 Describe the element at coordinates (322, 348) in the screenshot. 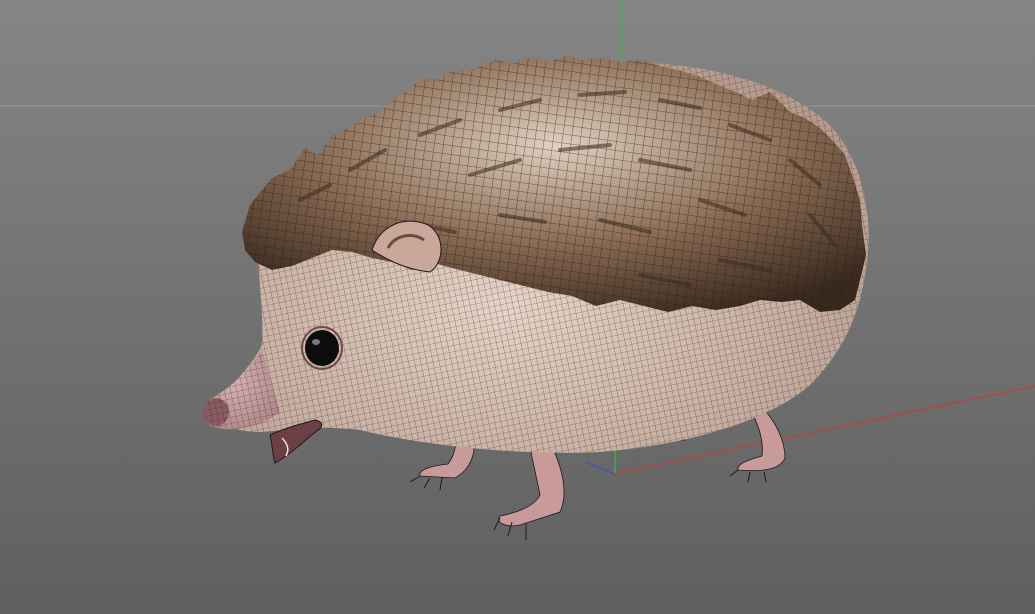

I see `hedgehog-eye` at that location.